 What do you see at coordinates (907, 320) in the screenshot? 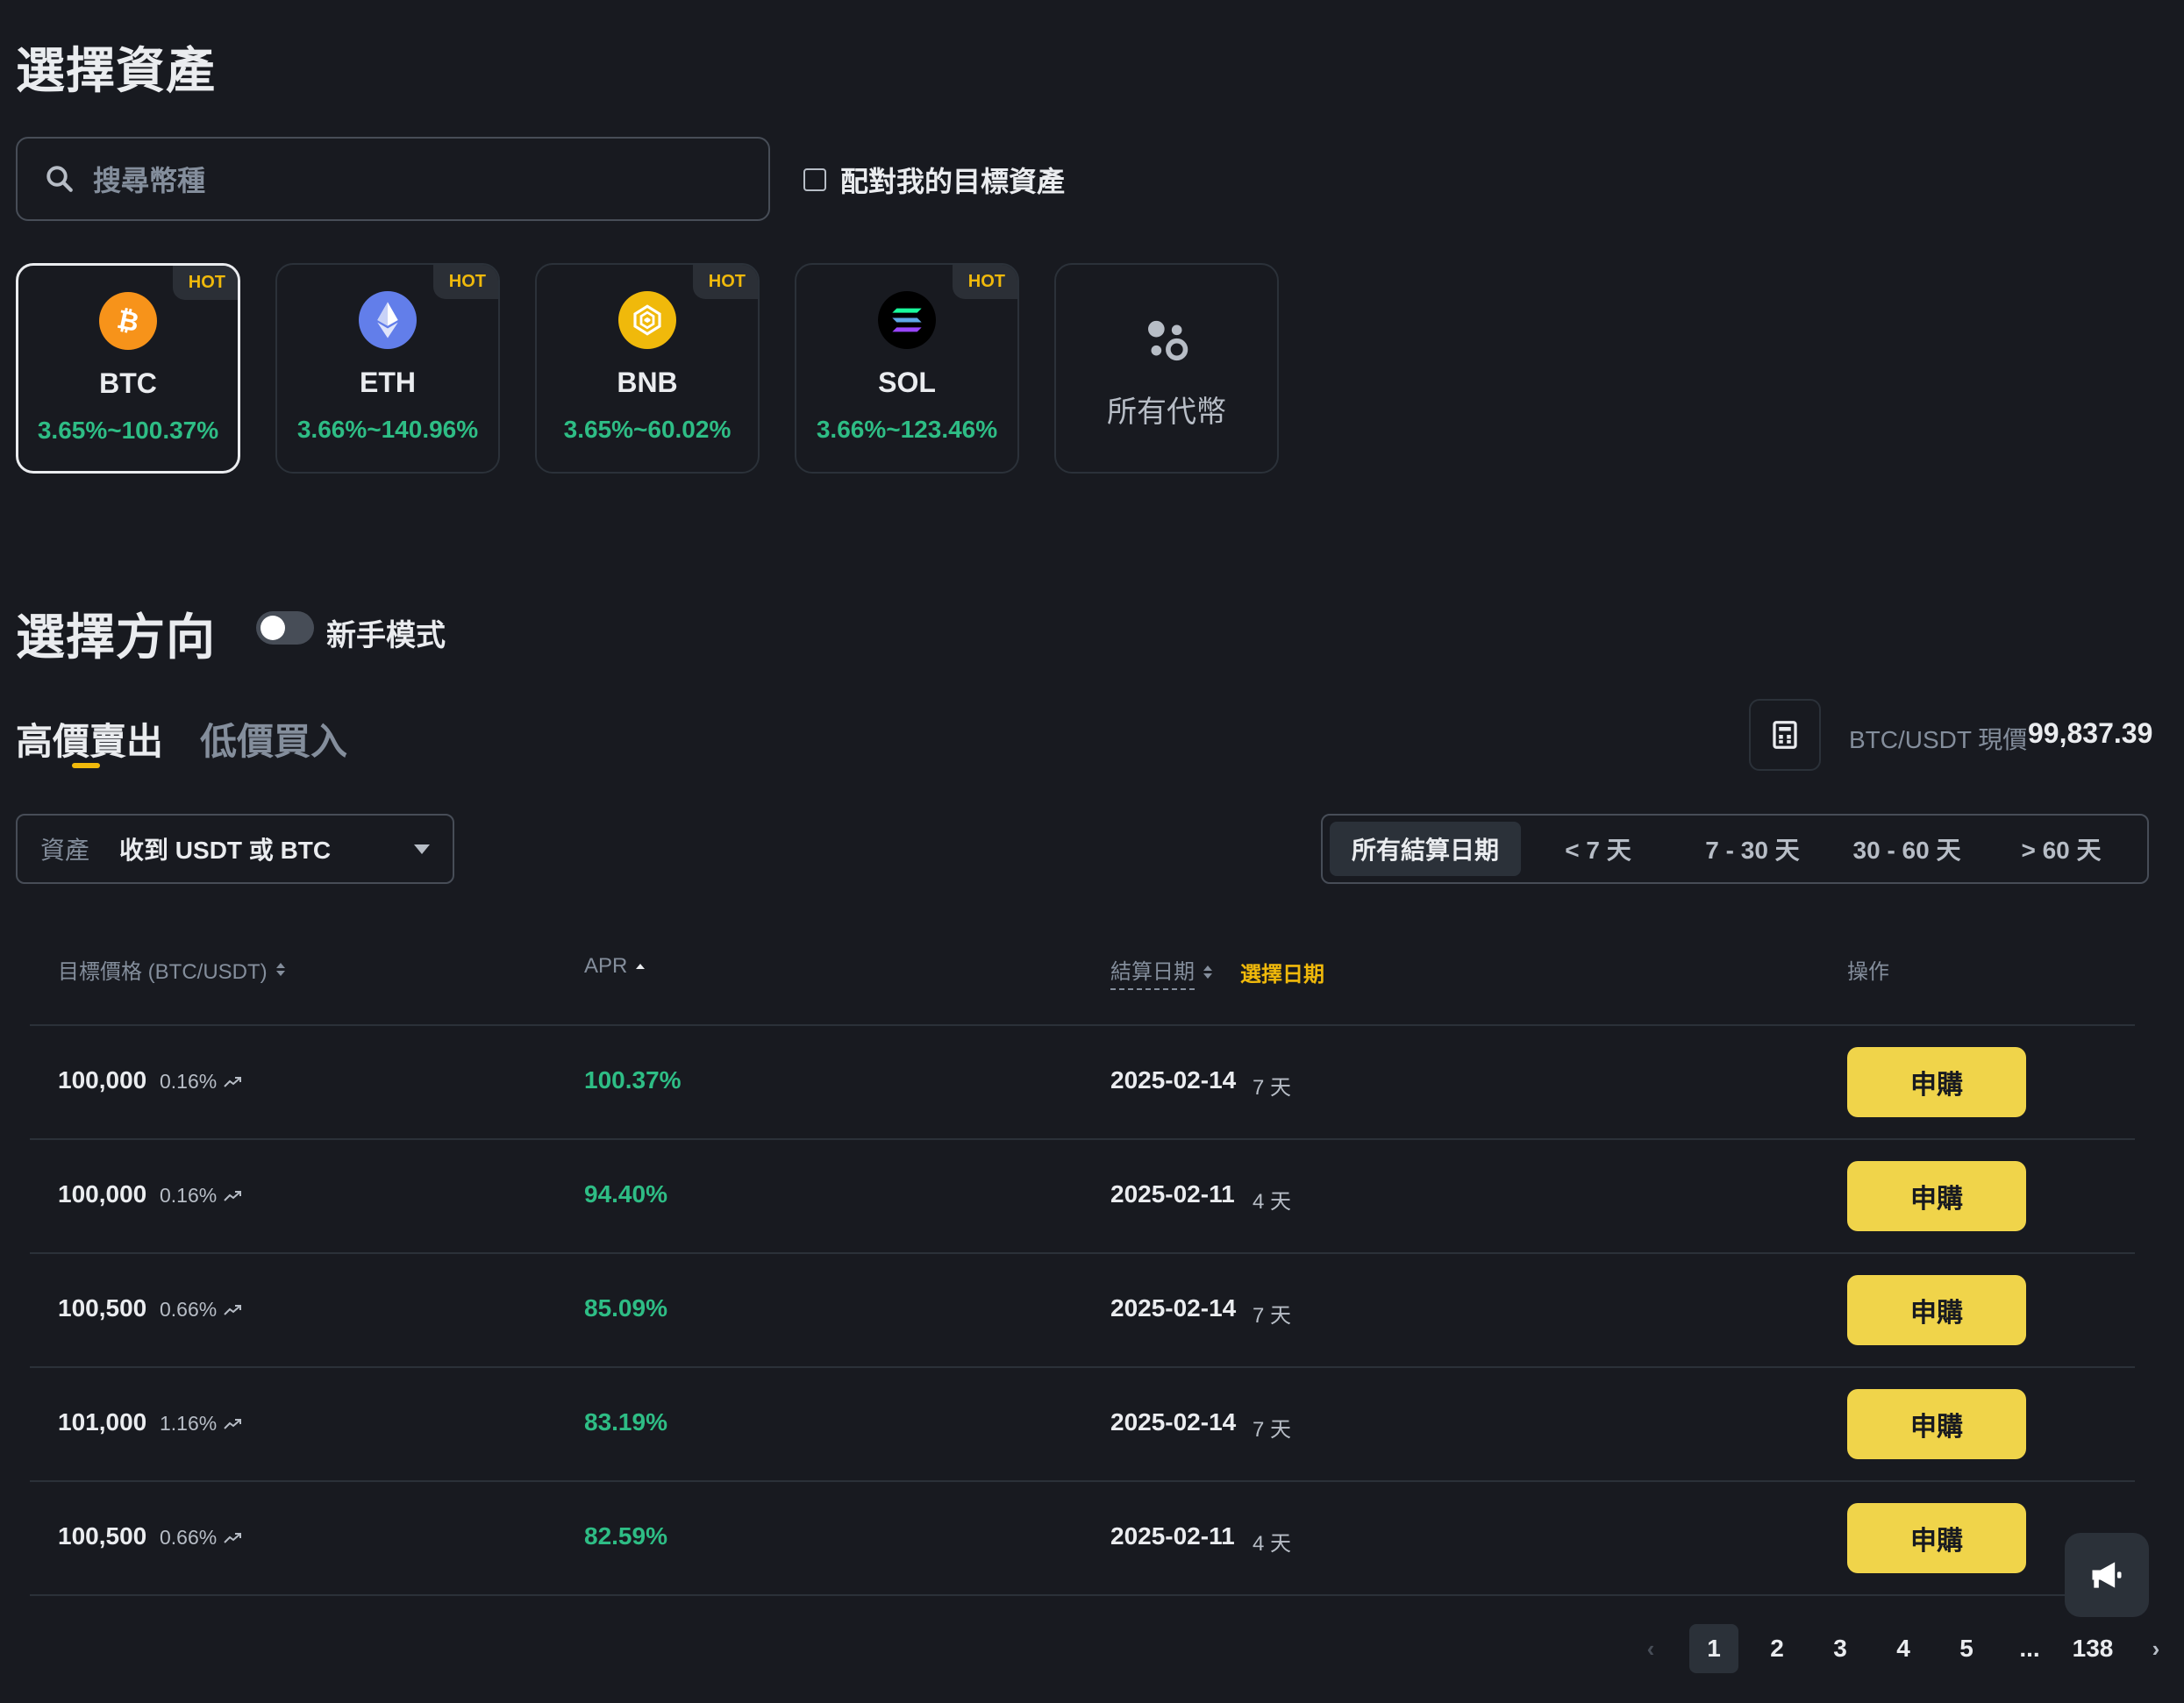
I see `solana-icon` at bounding box center [907, 320].